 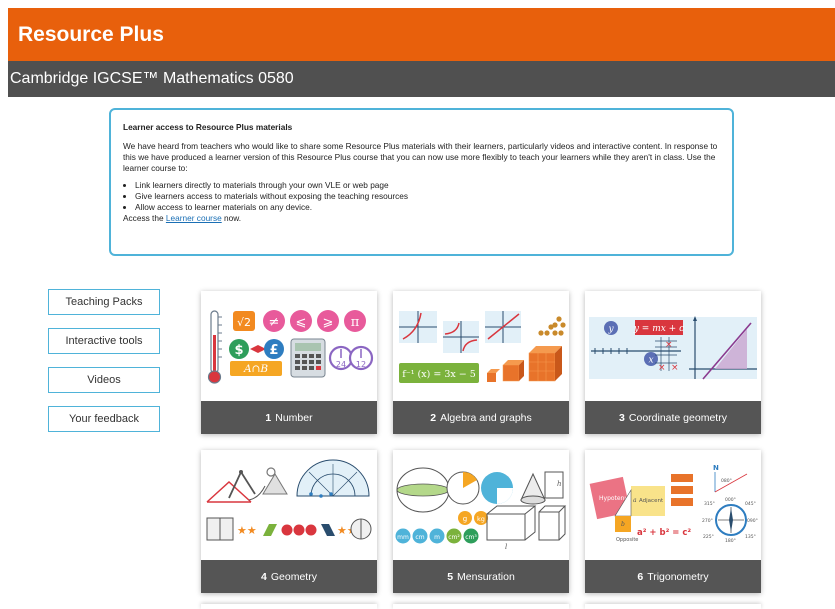 I want to click on brand-title: Resource Plus, so click(x=91, y=34).